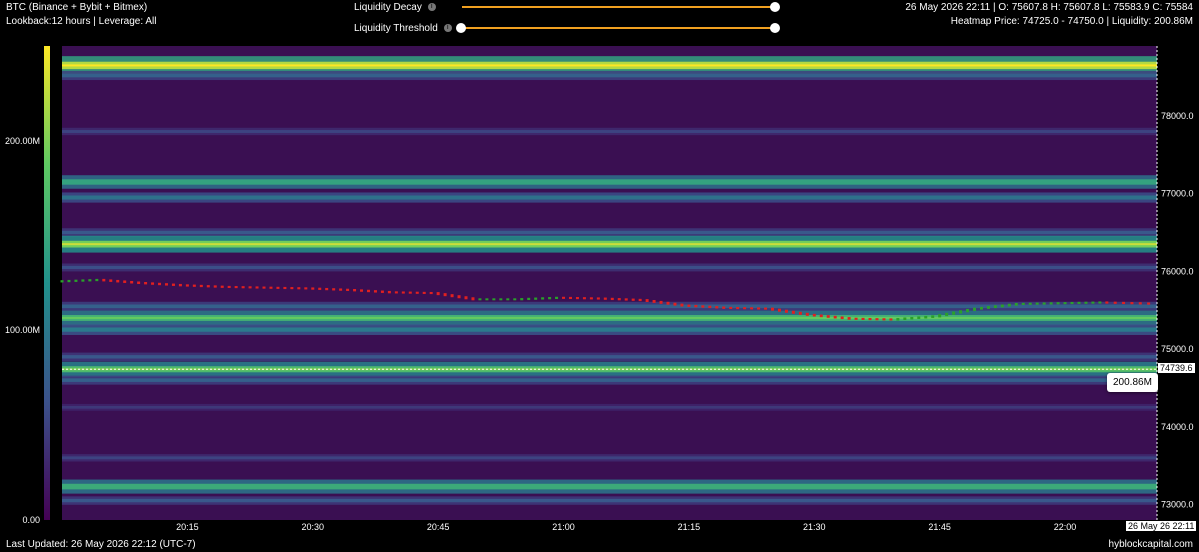  Describe the element at coordinates (814, 527) in the screenshot. I see `x-tick-label: 21:30` at that location.